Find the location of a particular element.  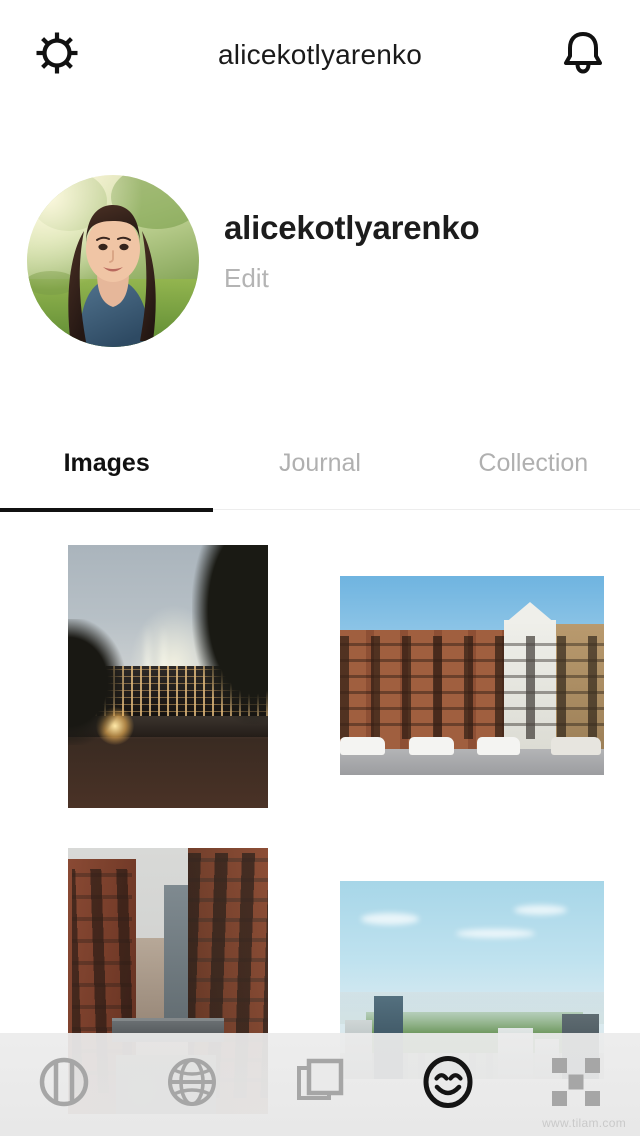

profile-meta: alicekotlyarenko Edit is located at coordinates (352, 251).